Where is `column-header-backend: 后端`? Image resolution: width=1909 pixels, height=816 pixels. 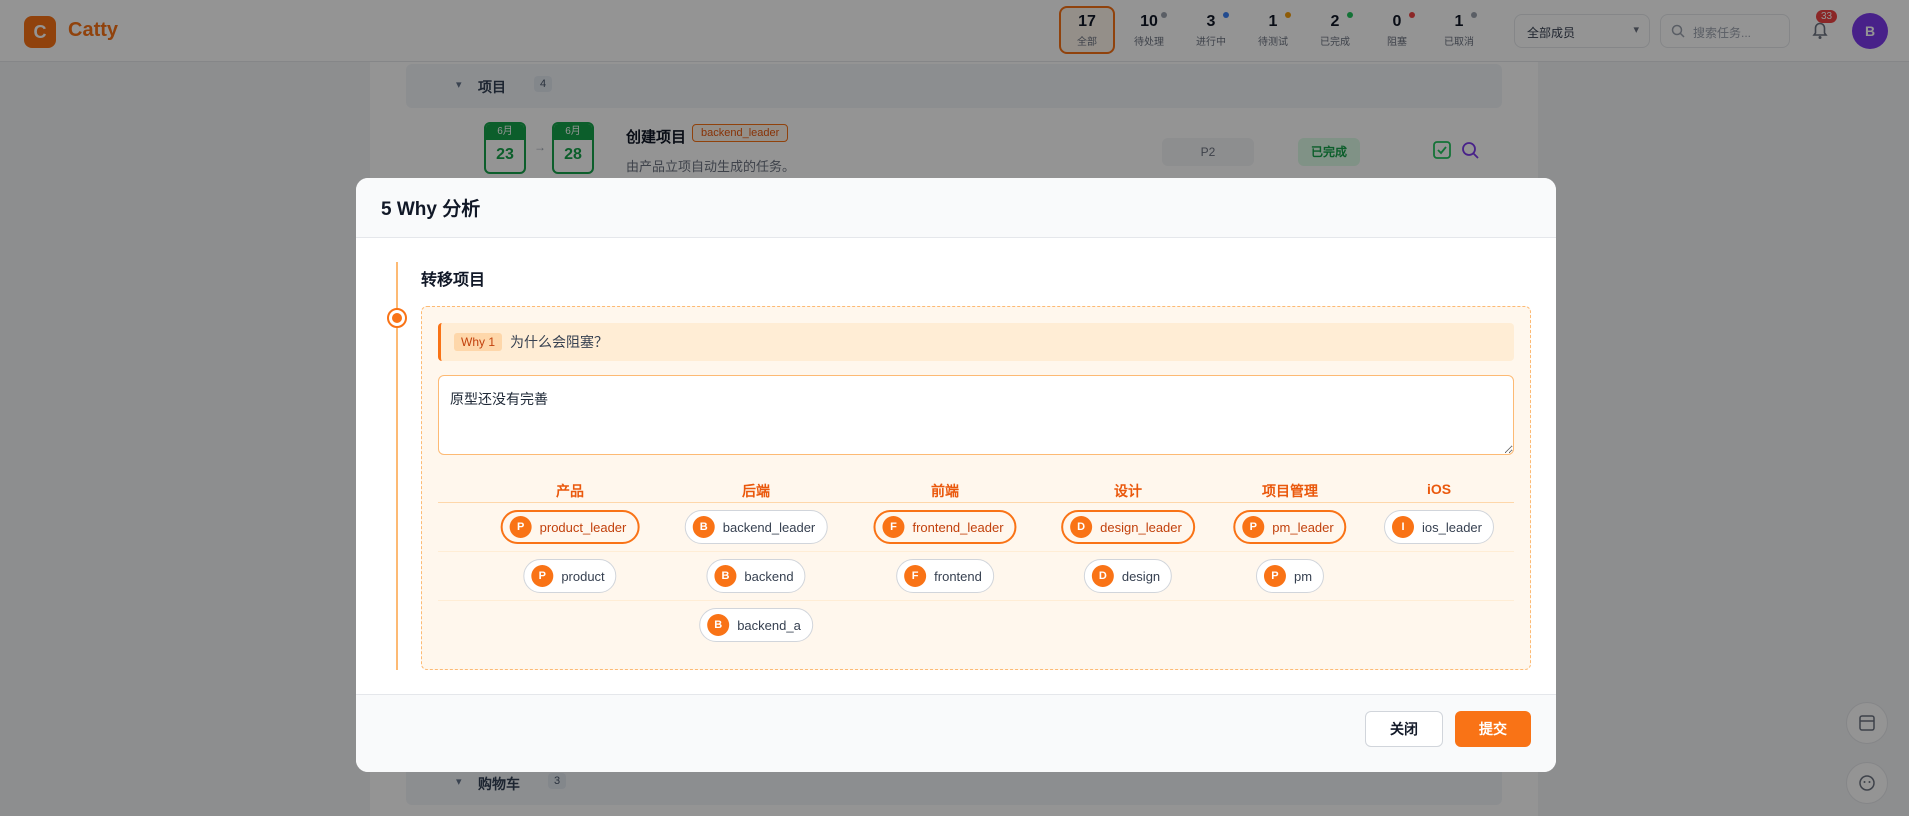
column-header-backend: 后端 is located at coordinates (756, 491).